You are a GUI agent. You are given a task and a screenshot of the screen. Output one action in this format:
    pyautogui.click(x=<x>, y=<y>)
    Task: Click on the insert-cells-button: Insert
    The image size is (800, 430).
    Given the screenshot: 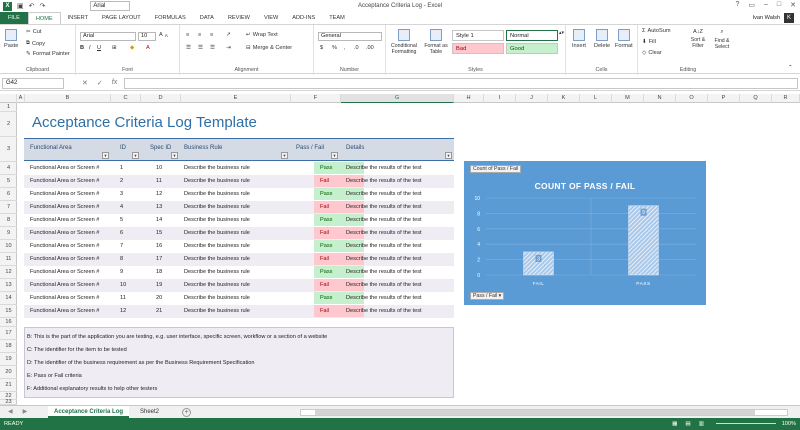 What is the action you would take?
    pyautogui.click(x=579, y=39)
    